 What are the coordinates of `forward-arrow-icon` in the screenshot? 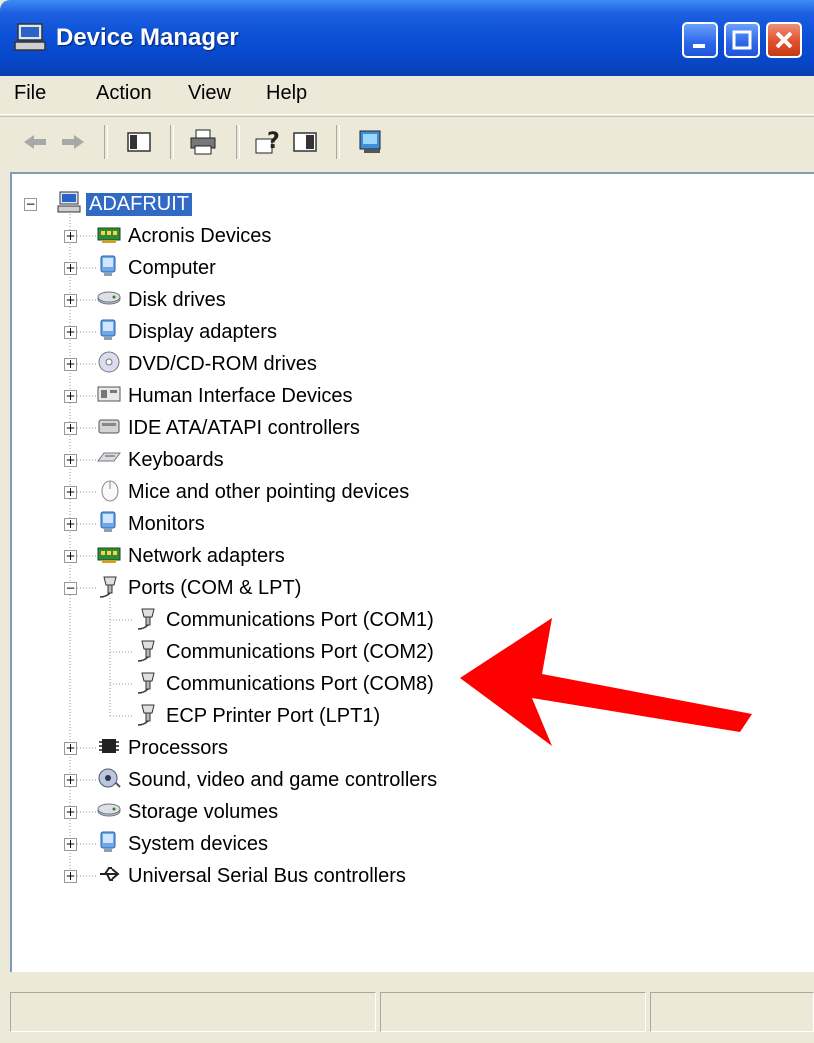 It's located at (73, 142).